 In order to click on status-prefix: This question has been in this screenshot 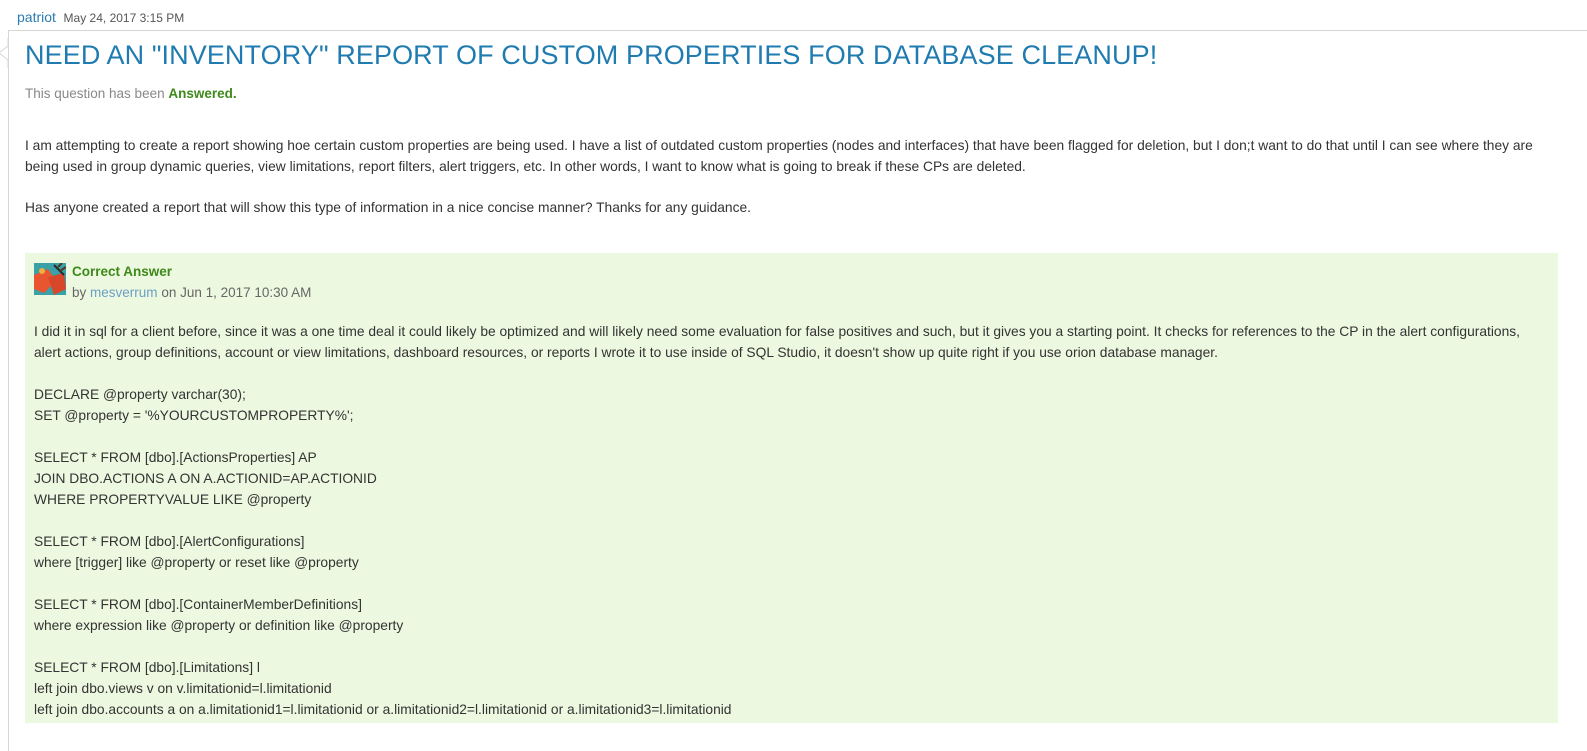, I will do `click(95, 93)`.